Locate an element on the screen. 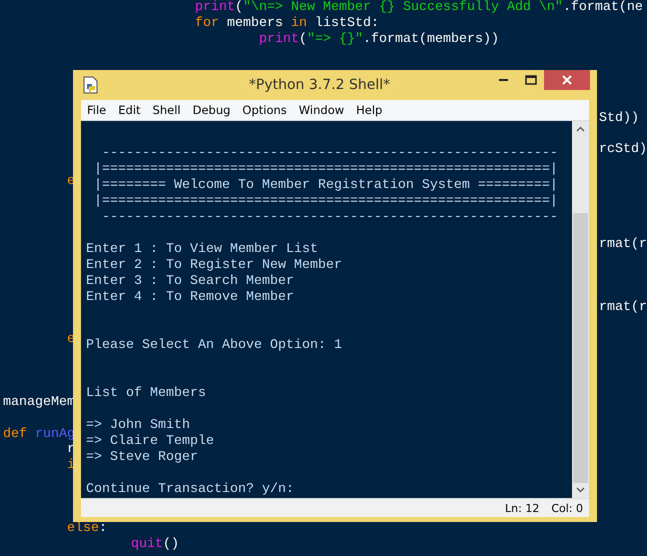 The height and width of the screenshot is (556, 647). shell-output-line: Enter 4 : To Remove Member is located at coordinates (190, 297).